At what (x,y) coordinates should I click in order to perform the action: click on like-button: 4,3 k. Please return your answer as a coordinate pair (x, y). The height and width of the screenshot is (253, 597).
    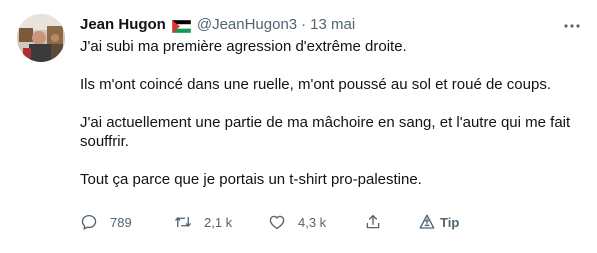
    Looking at the image, I should click on (316, 222).